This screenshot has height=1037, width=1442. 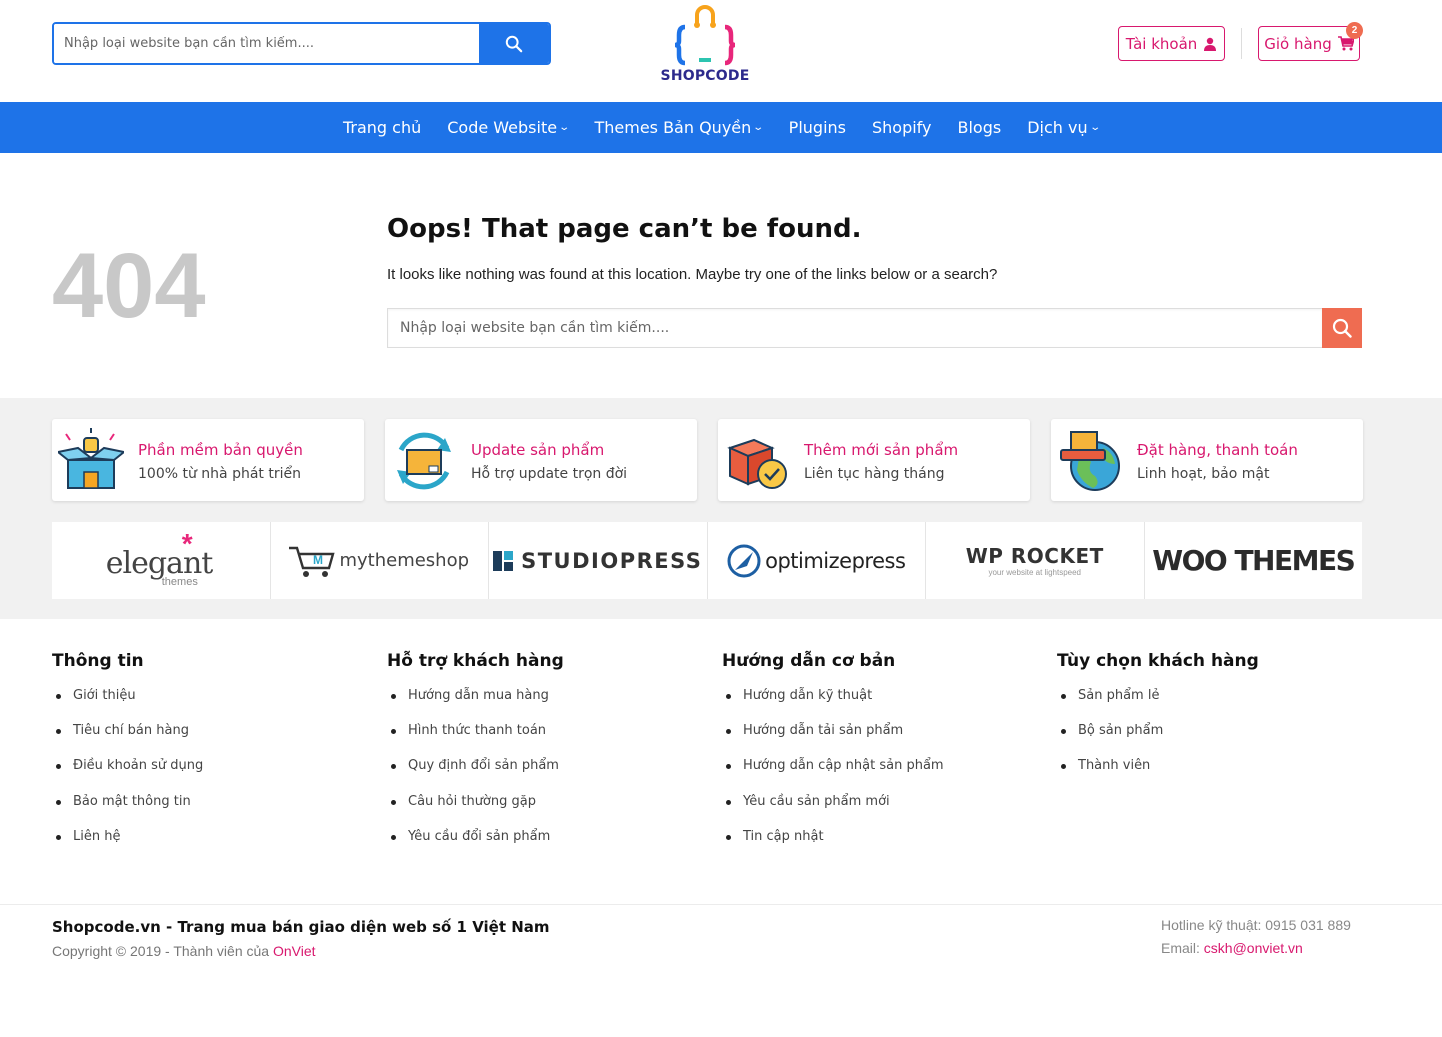 I want to click on shopping-bag-logo-icon, so click(x=705, y=35).